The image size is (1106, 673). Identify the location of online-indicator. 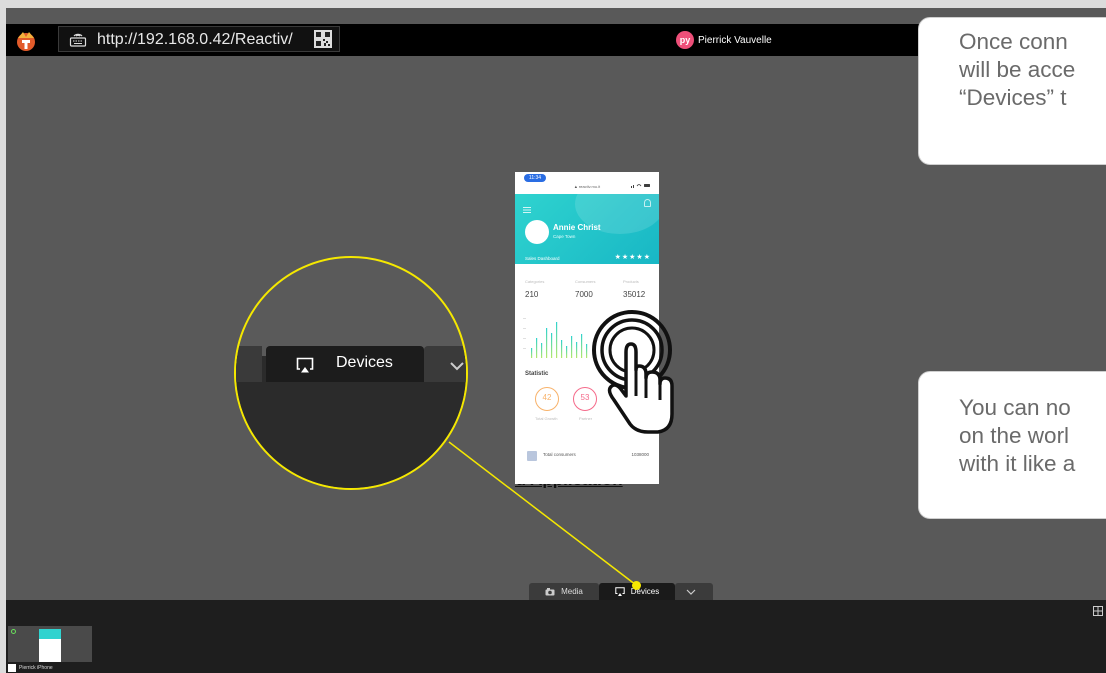
(13, 631).